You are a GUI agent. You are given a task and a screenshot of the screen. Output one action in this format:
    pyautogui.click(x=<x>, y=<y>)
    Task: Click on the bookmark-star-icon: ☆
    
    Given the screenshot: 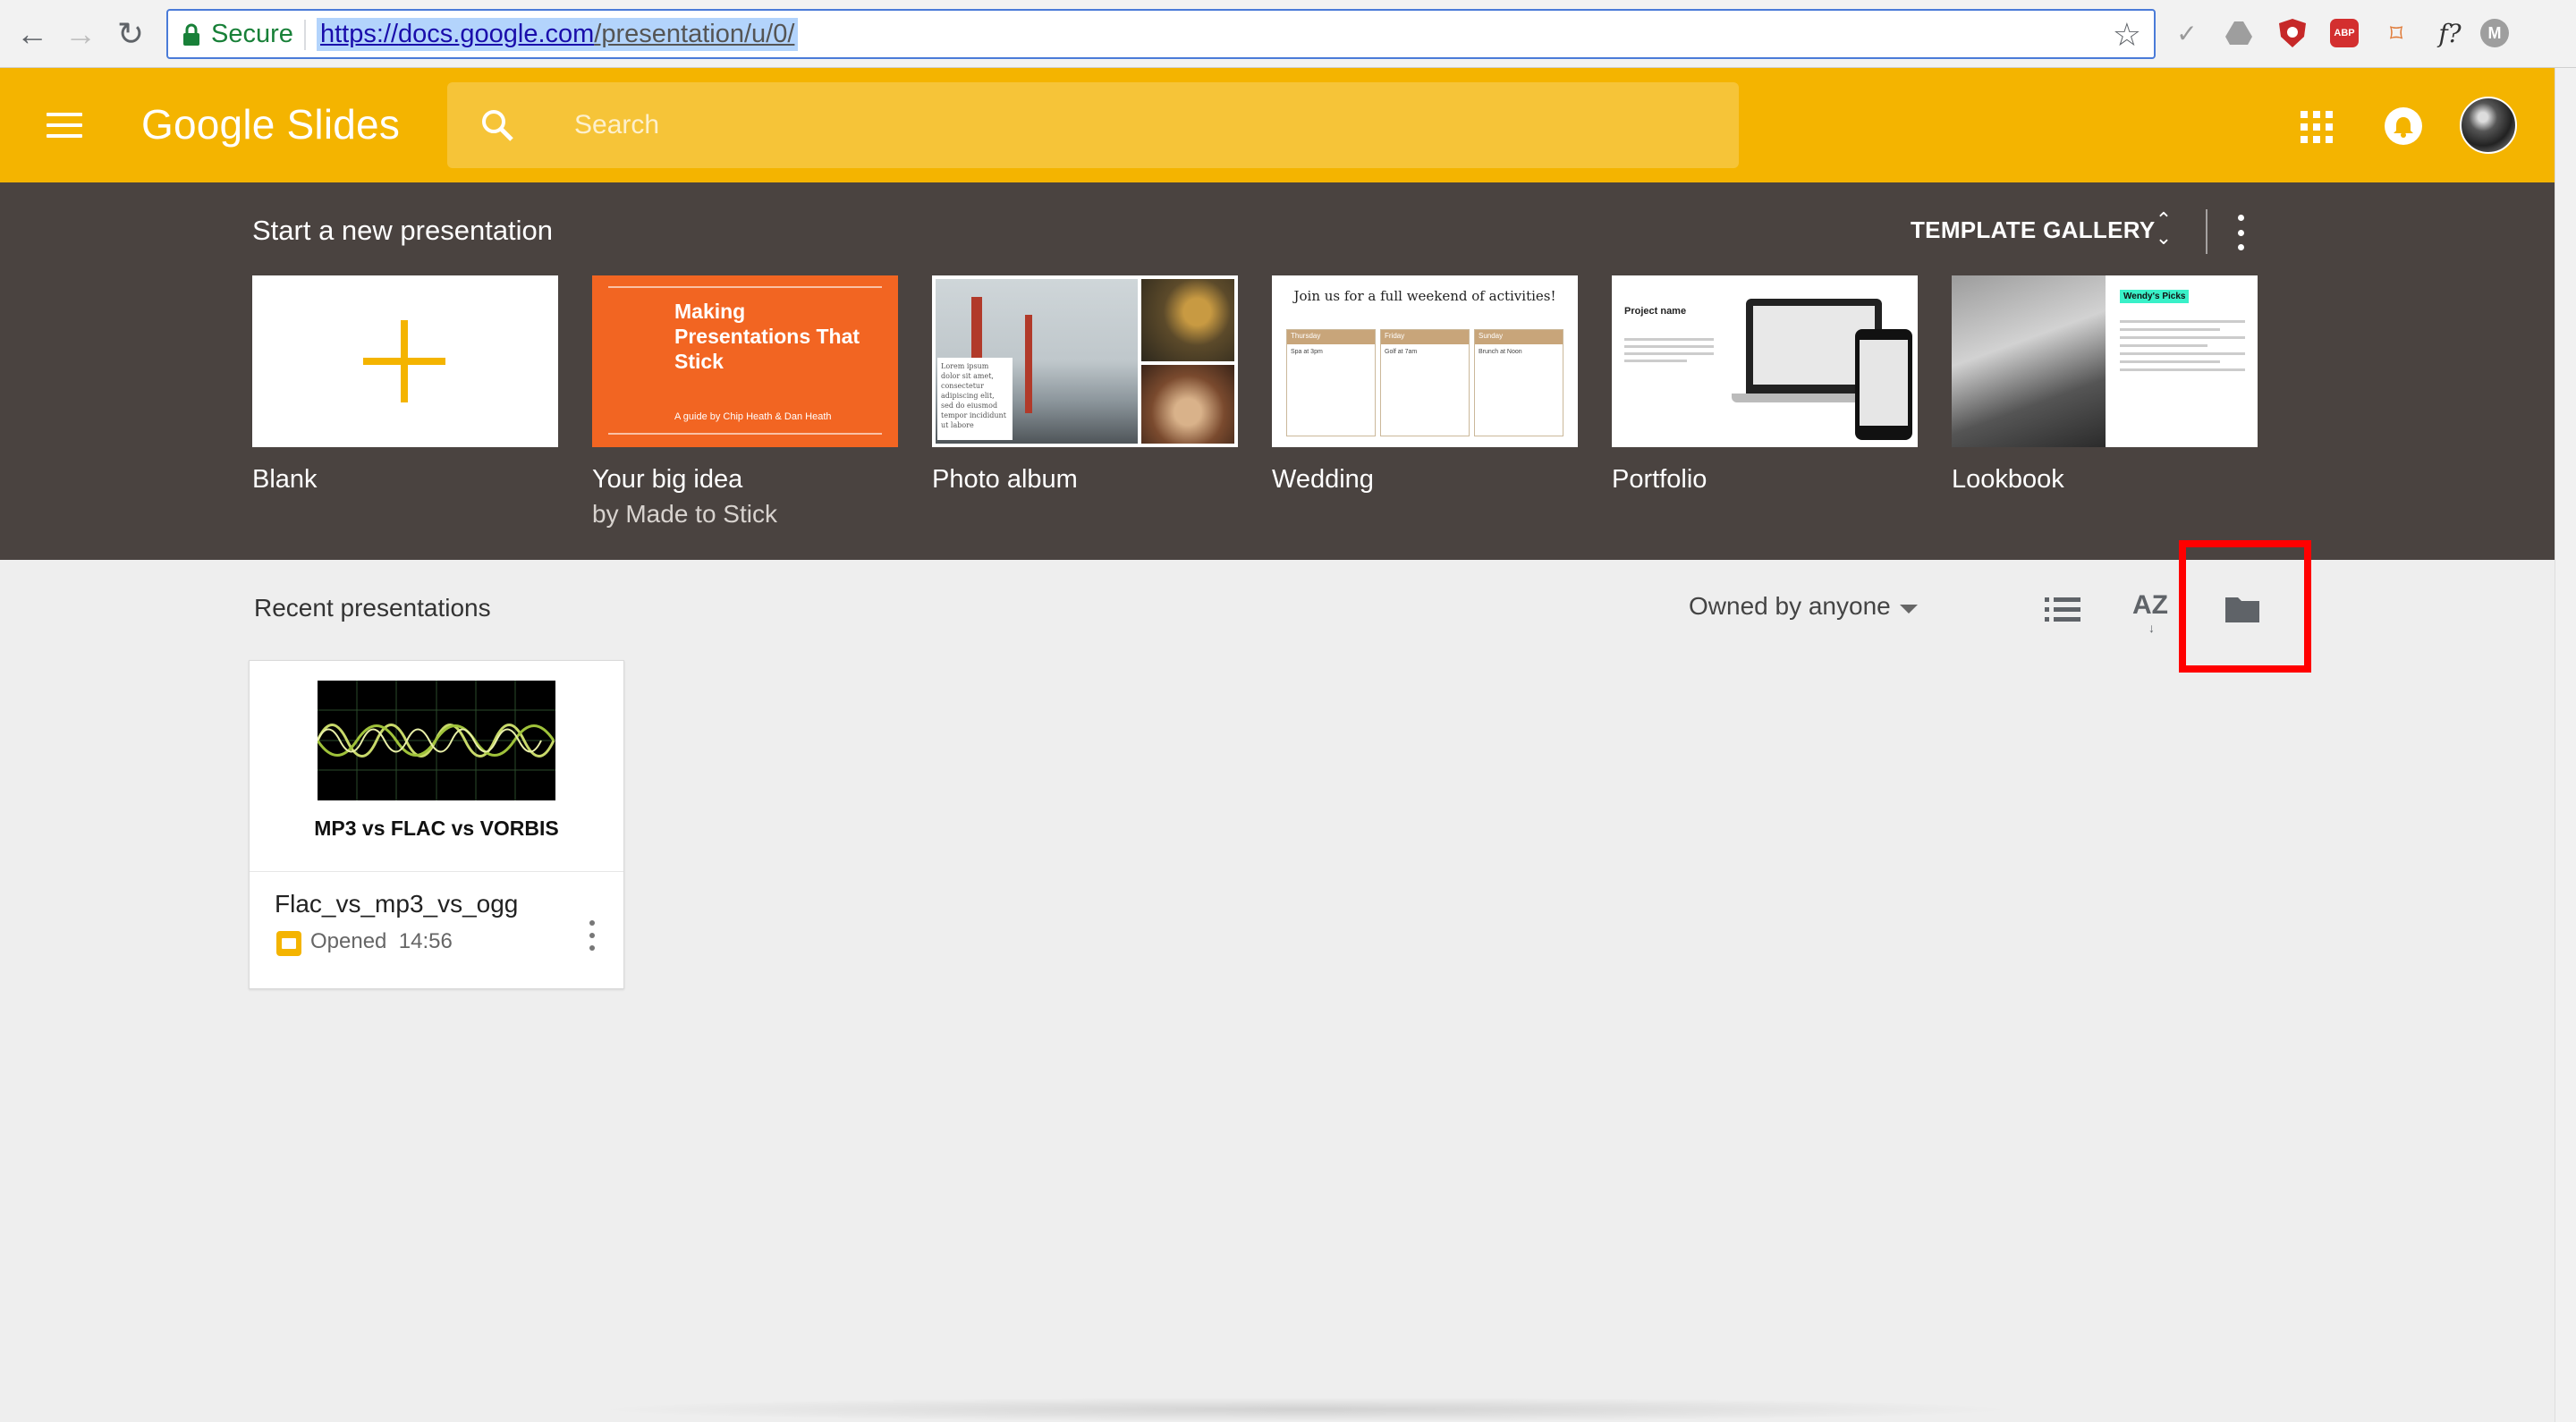 What is the action you would take?
    pyautogui.click(x=2127, y=35)
    